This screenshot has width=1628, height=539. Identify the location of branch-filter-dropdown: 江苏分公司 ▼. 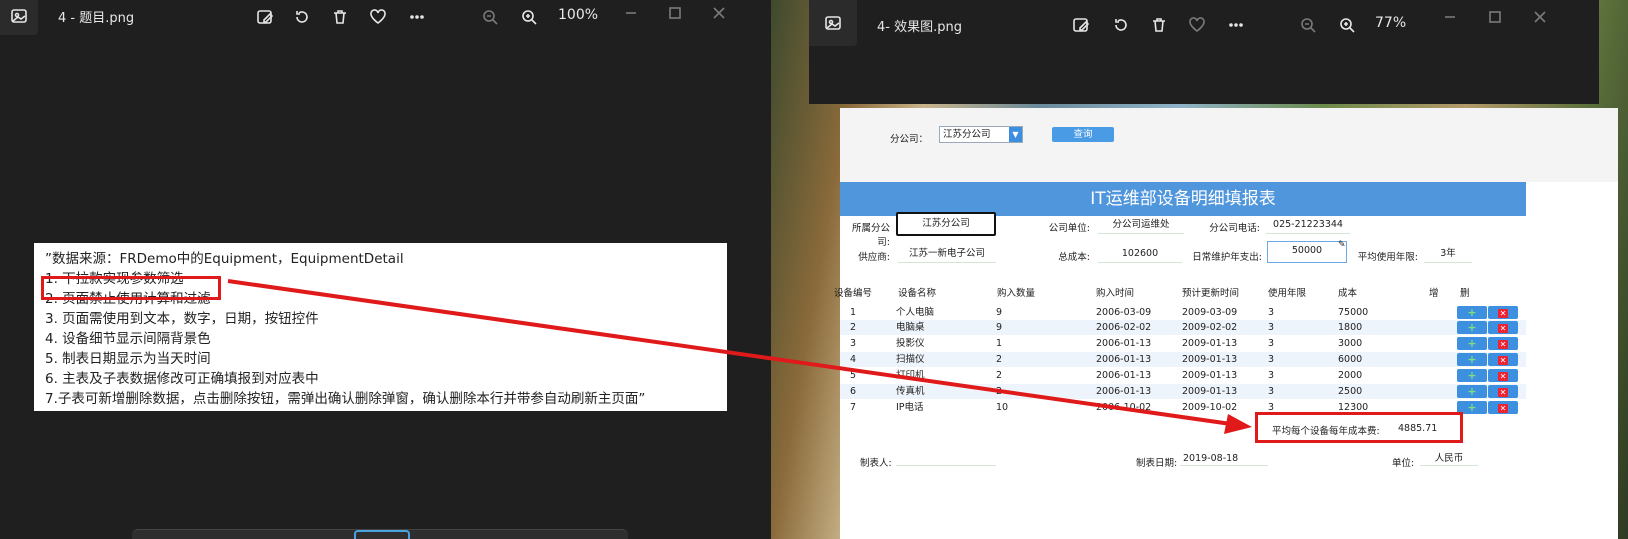
(981, 134).